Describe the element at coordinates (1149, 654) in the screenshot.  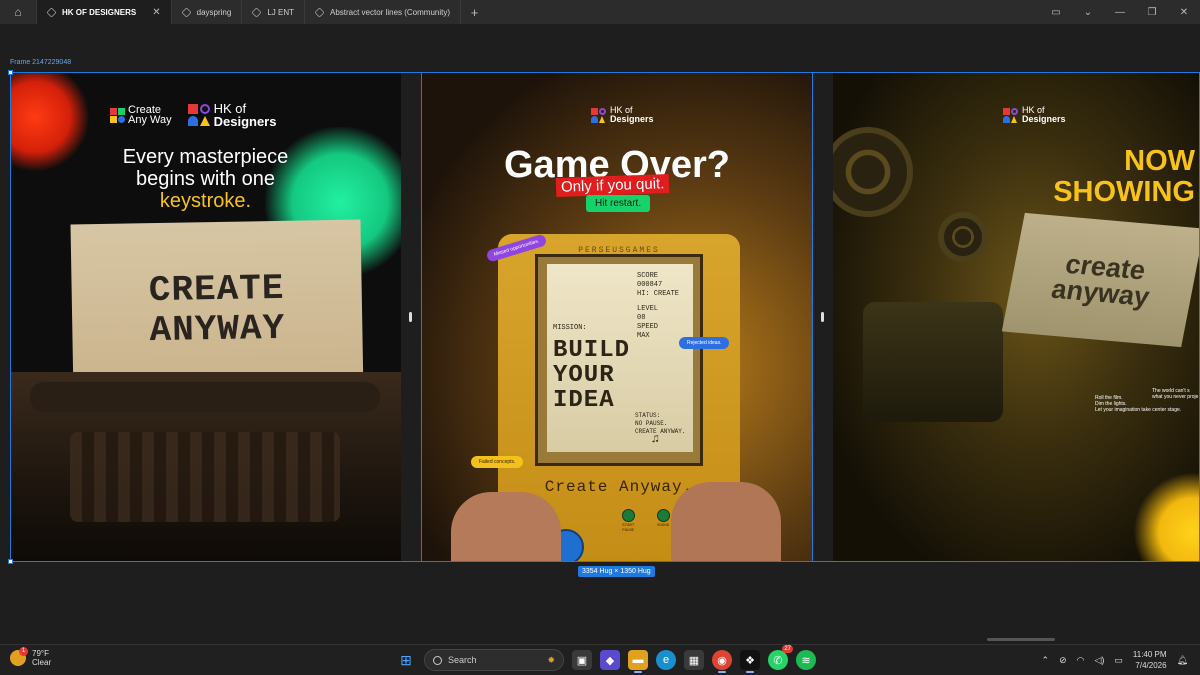
I see `clock-time: 11:40 PM` at that location.